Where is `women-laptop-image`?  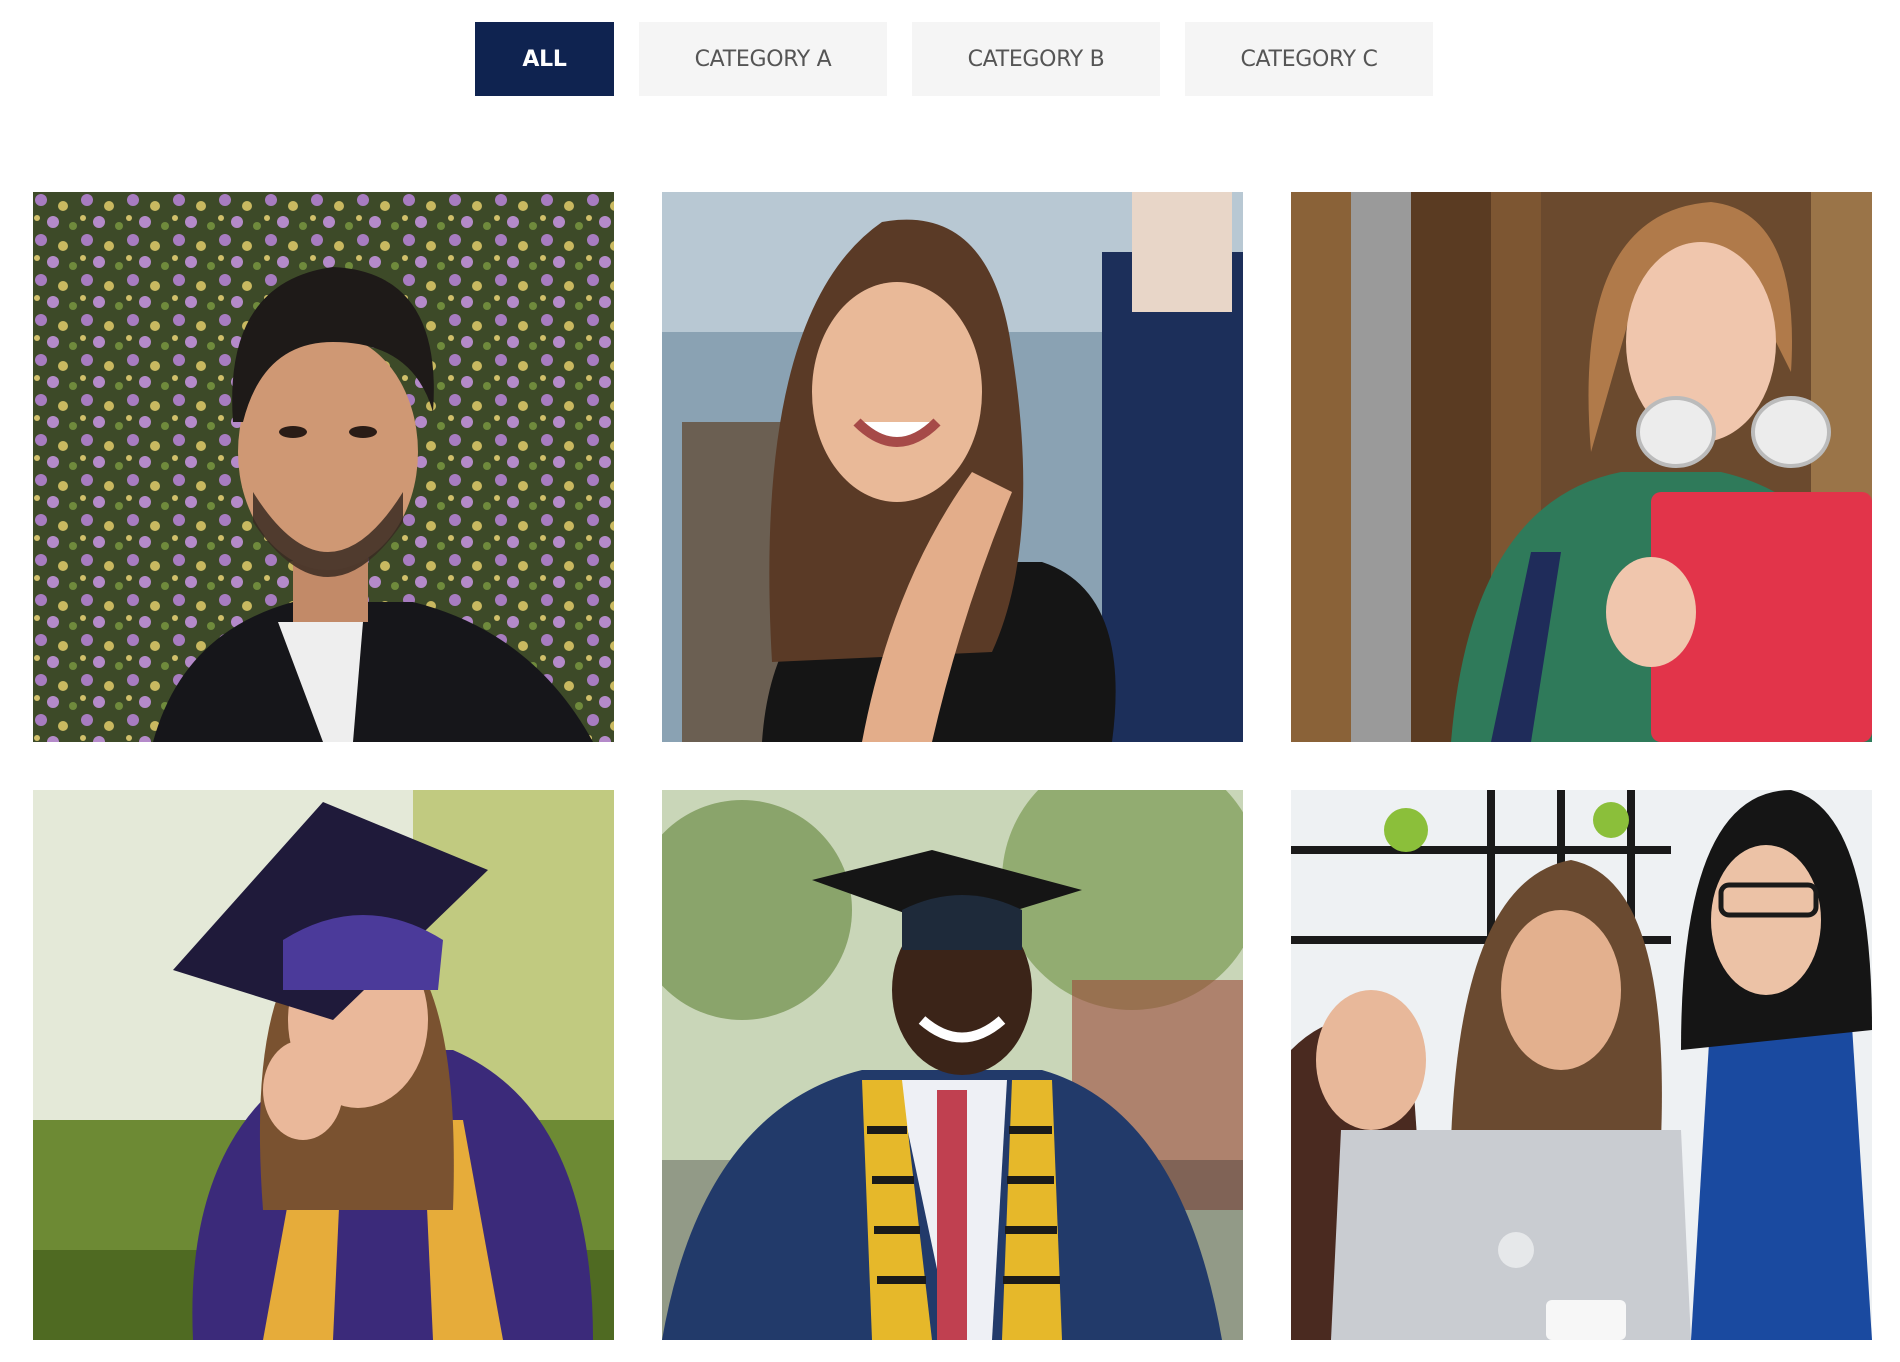 women-laptop-image is located at coordinates (1581, 1065).